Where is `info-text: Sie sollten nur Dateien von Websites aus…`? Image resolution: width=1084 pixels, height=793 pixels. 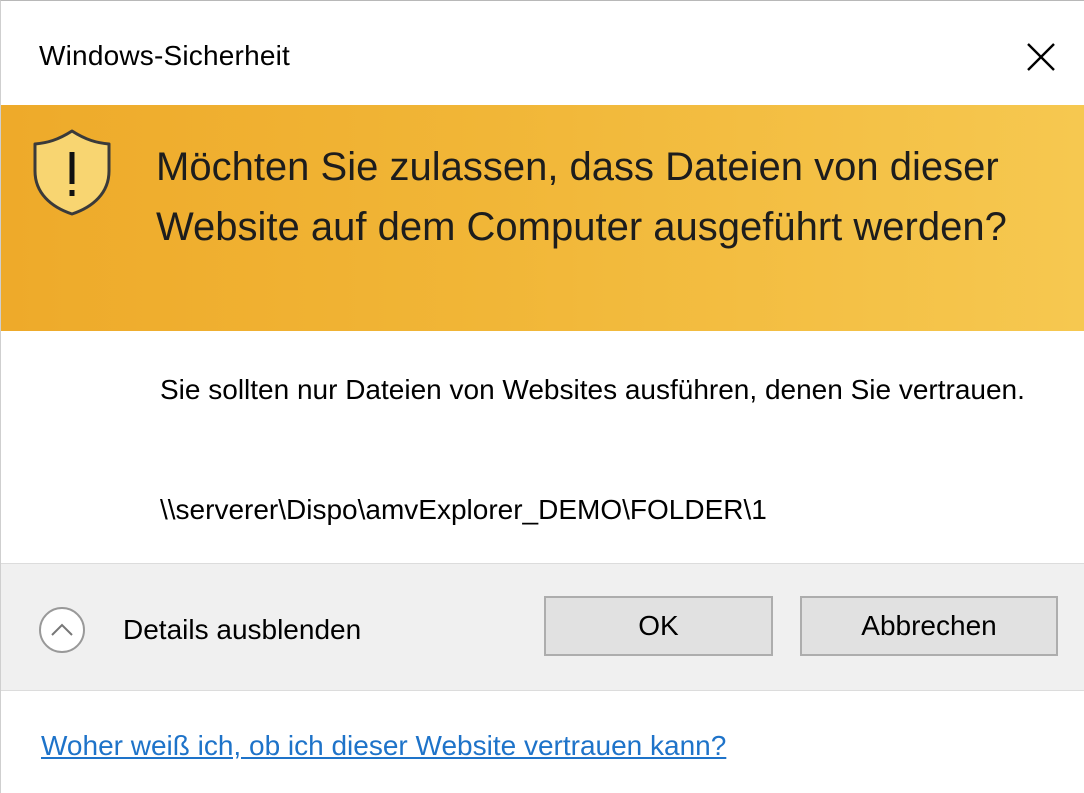
info-text: Sie sollten nur Dateien von Websites aus… is located at coordinates (592, 389).